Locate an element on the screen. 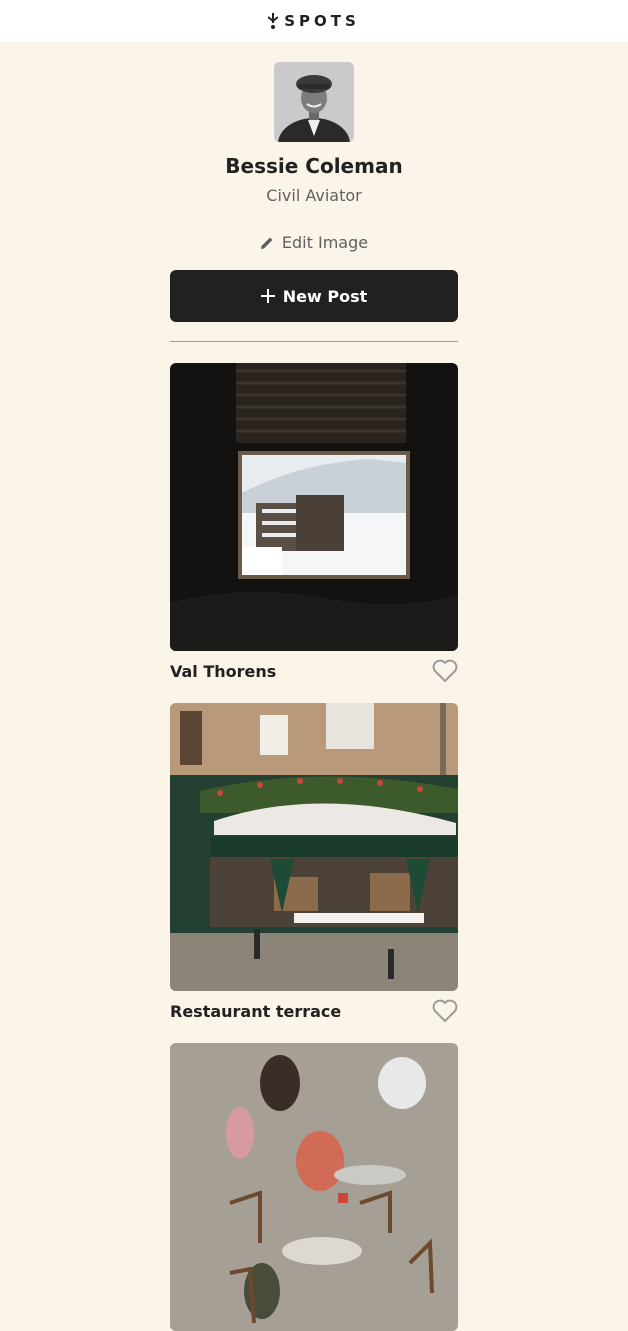 This screenshot has width=628, height=1331. spots-logo: SPOTS is located at coordinates (314, 21).